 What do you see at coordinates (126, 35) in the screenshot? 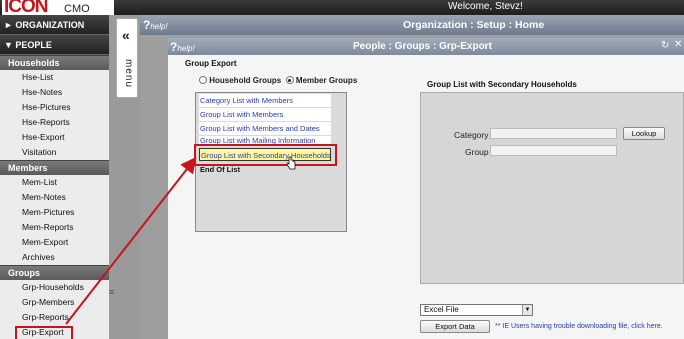
I see `collapse-chevron-icon: «` at bounding box center [126, 35].